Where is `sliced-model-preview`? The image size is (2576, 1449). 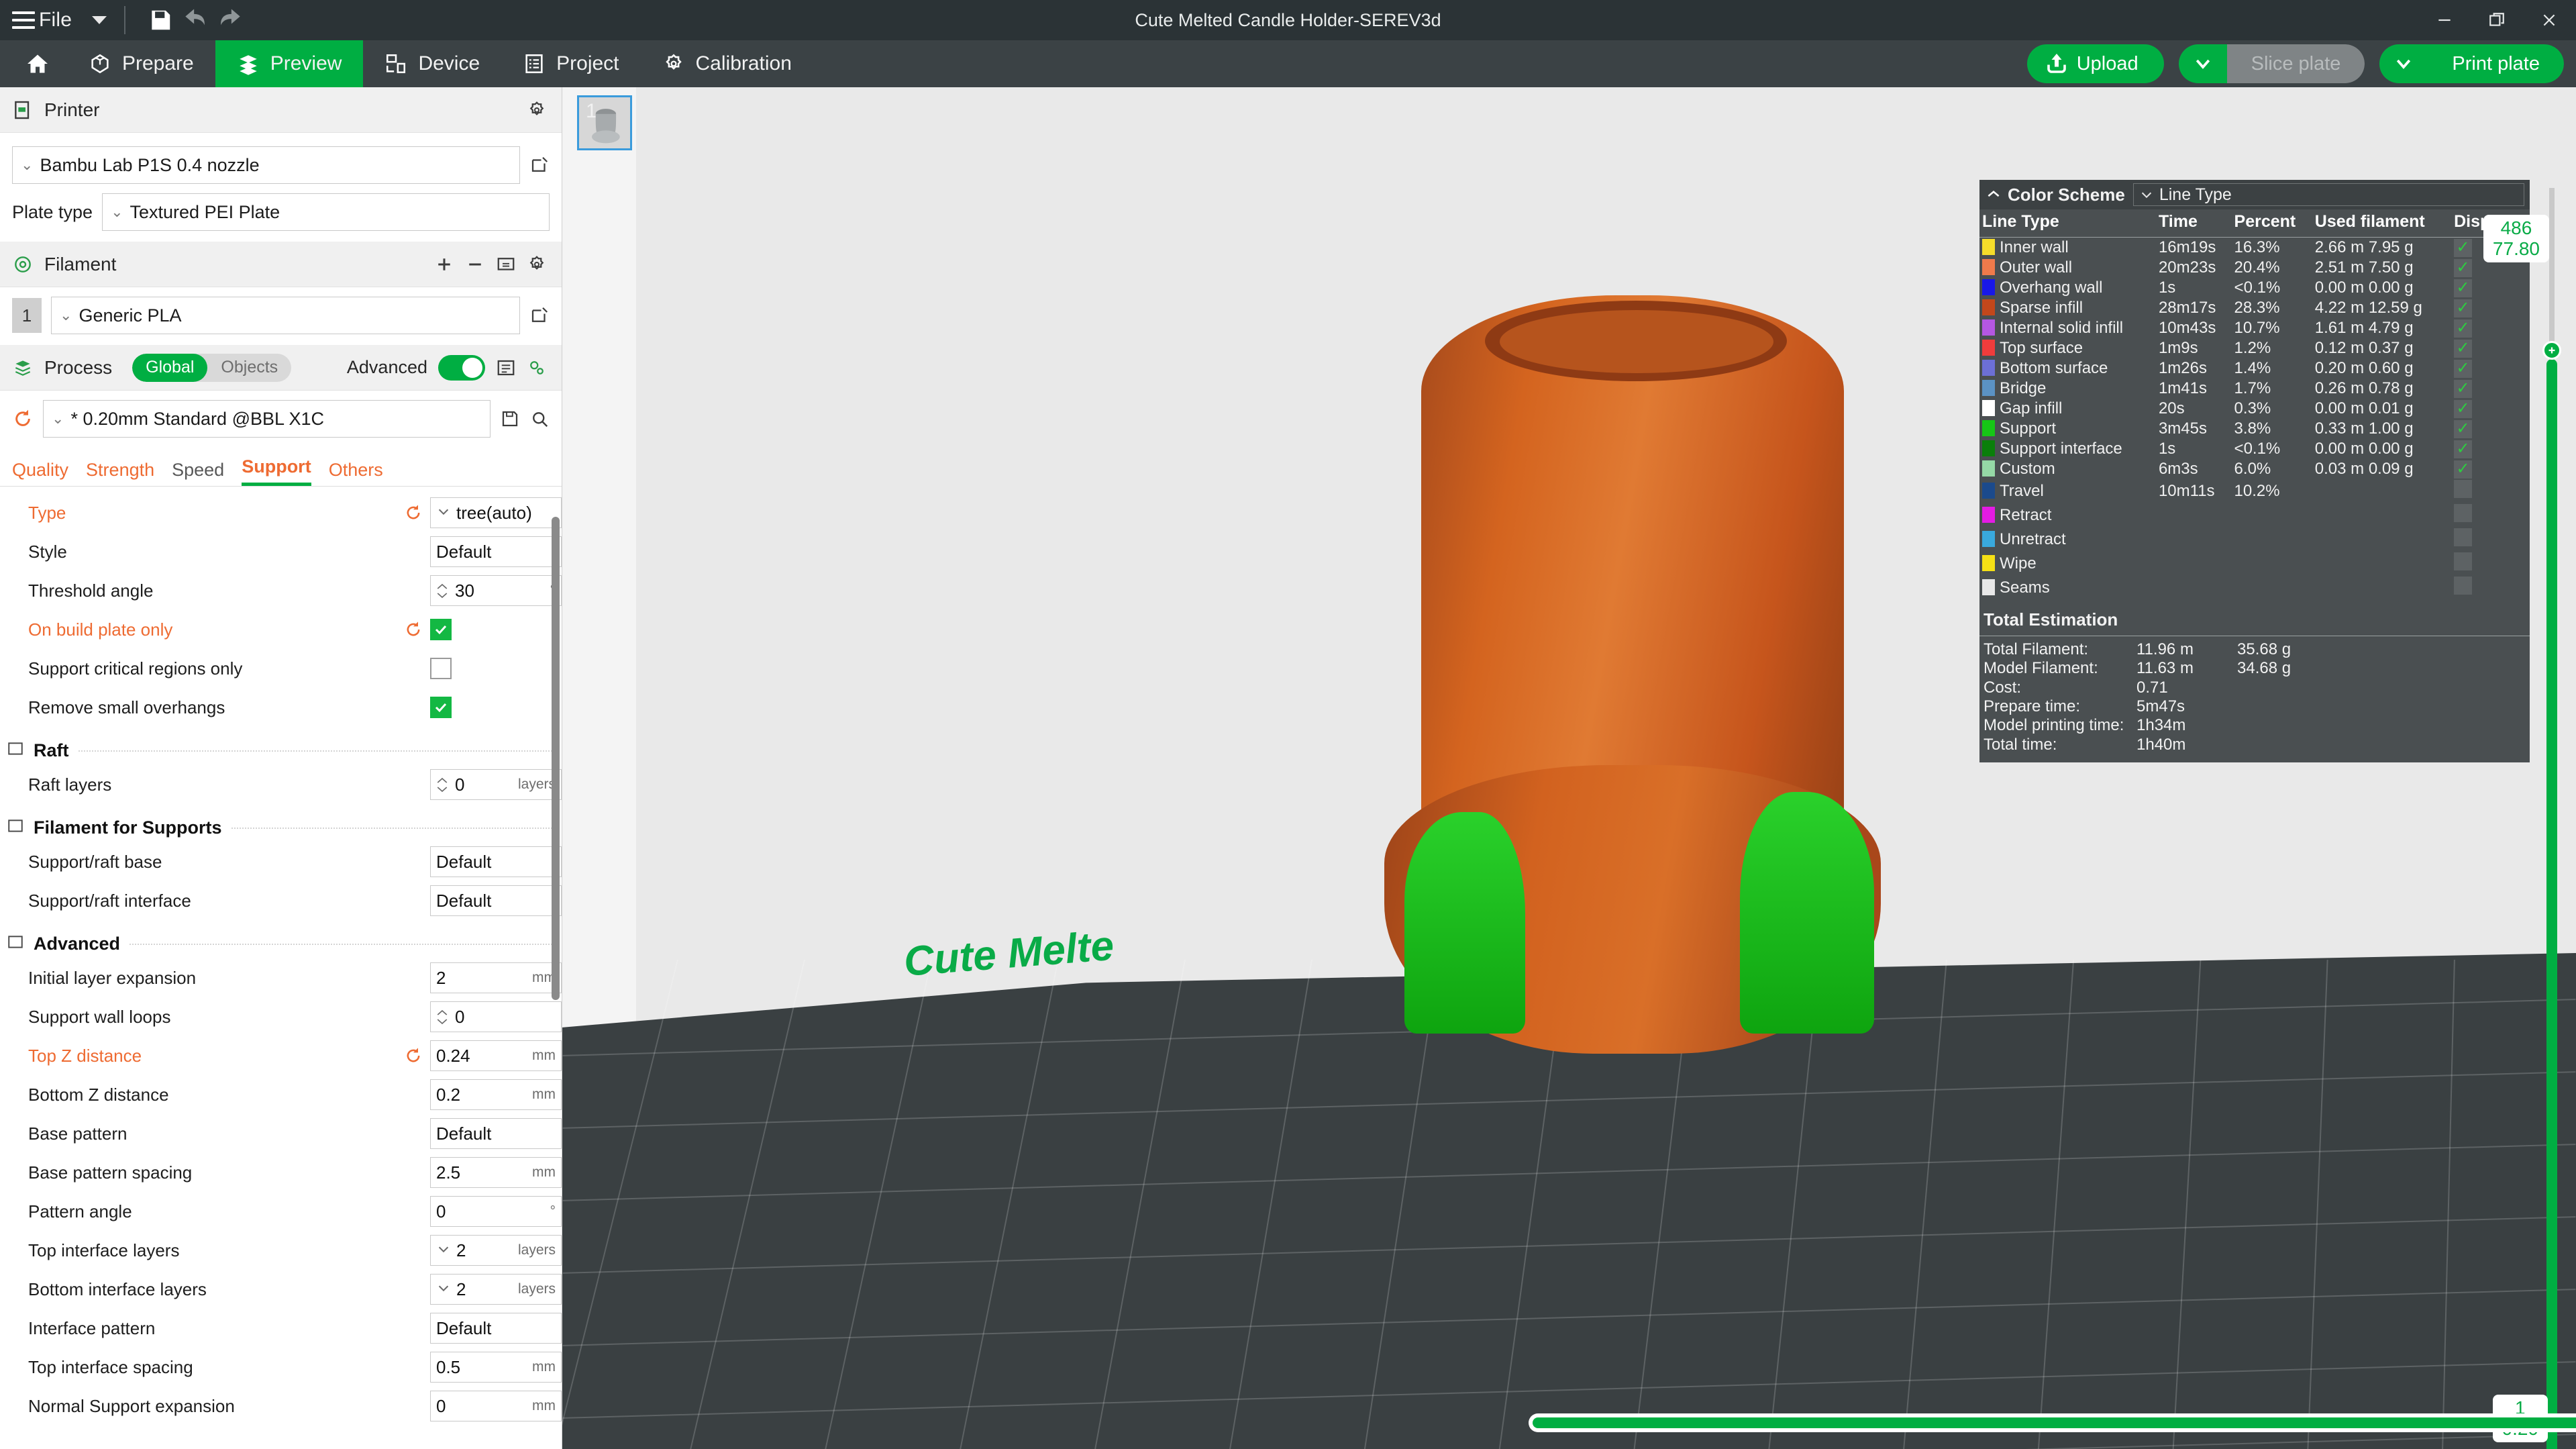 sliced-model-preview is located at coordinates (1633, 674).